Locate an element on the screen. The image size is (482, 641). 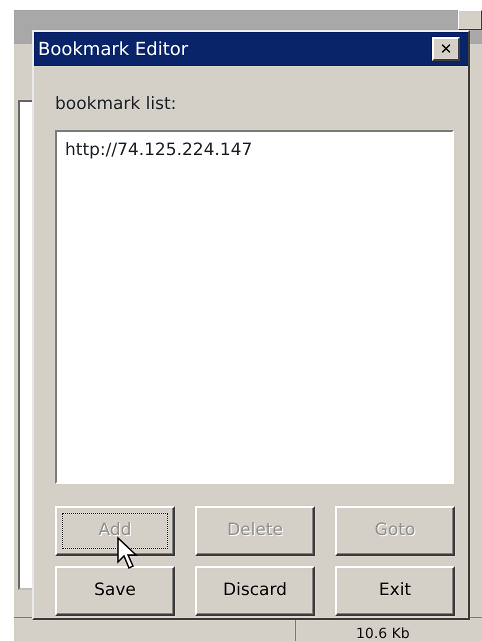
list-label: bookmark list: is located at coordinates (116, 104).